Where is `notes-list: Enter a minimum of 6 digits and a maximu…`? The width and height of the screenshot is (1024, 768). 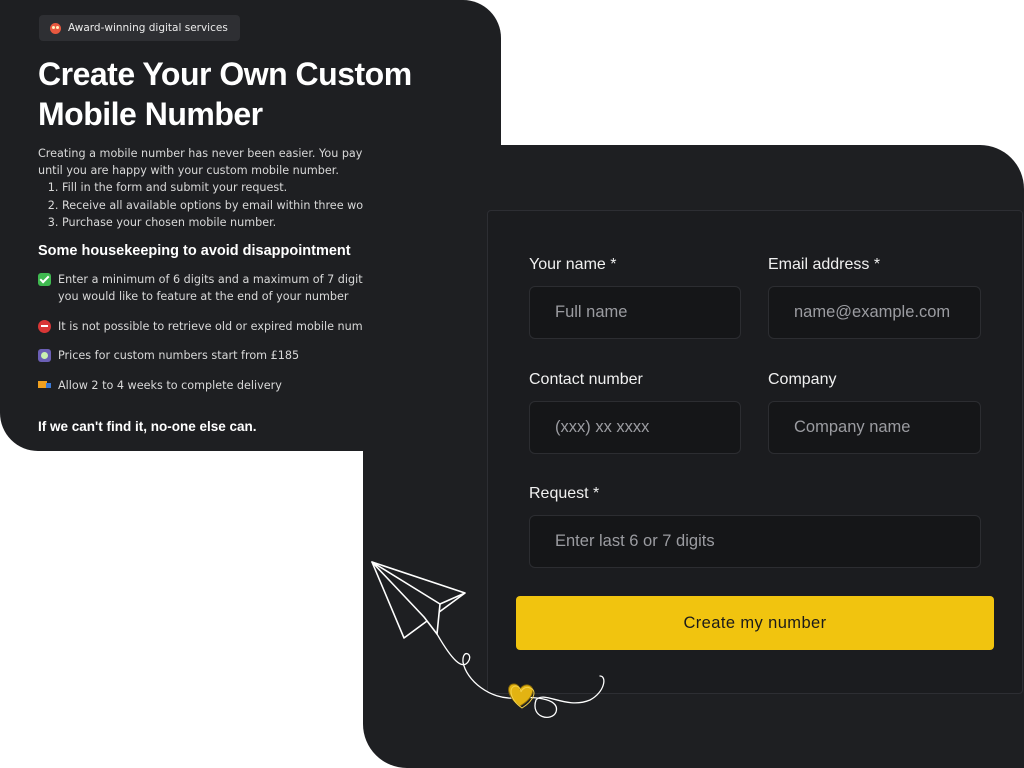 notes-list: Enter a minimum of 6 digits and a maximu… is located at coordinates (201, 333).